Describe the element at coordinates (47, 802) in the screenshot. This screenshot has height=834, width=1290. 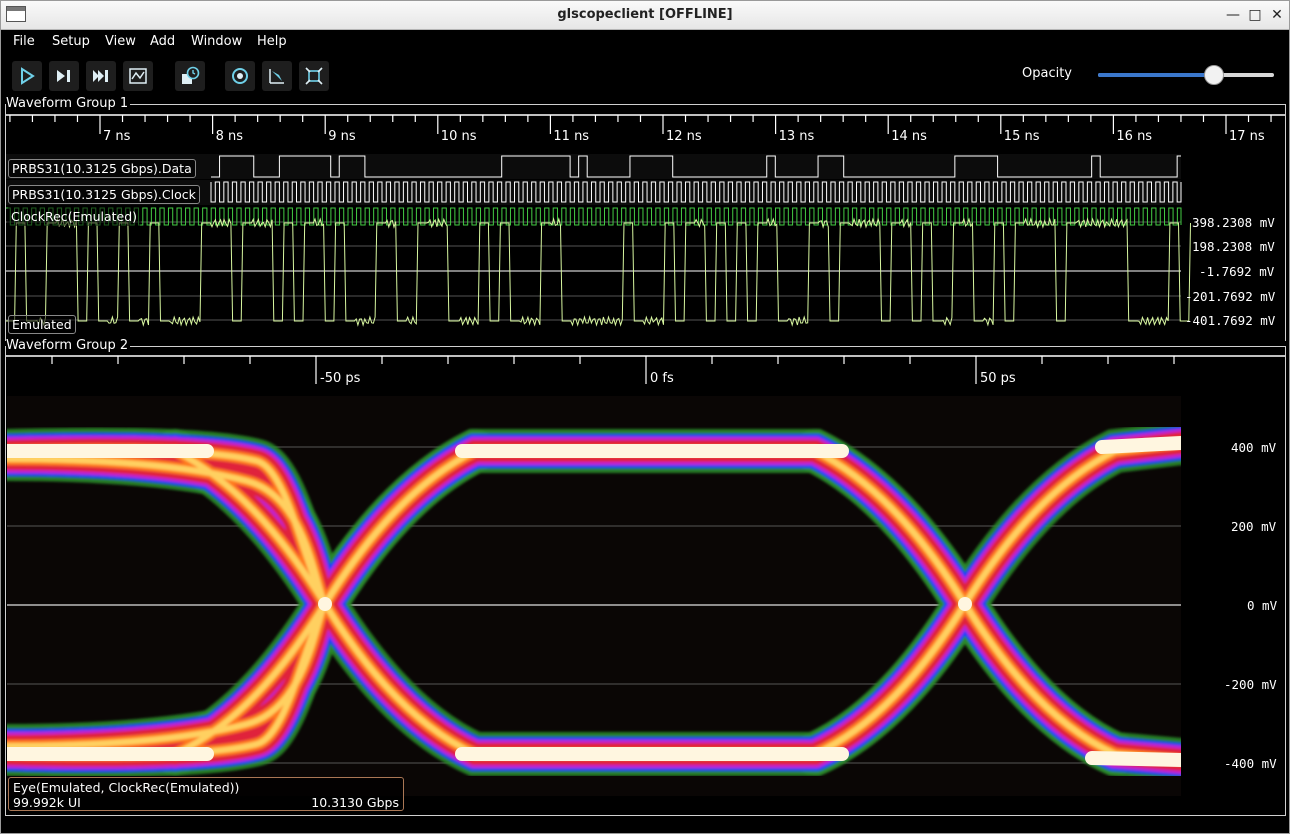
I see `eye-ui-count: 99.992k UI` at that location.